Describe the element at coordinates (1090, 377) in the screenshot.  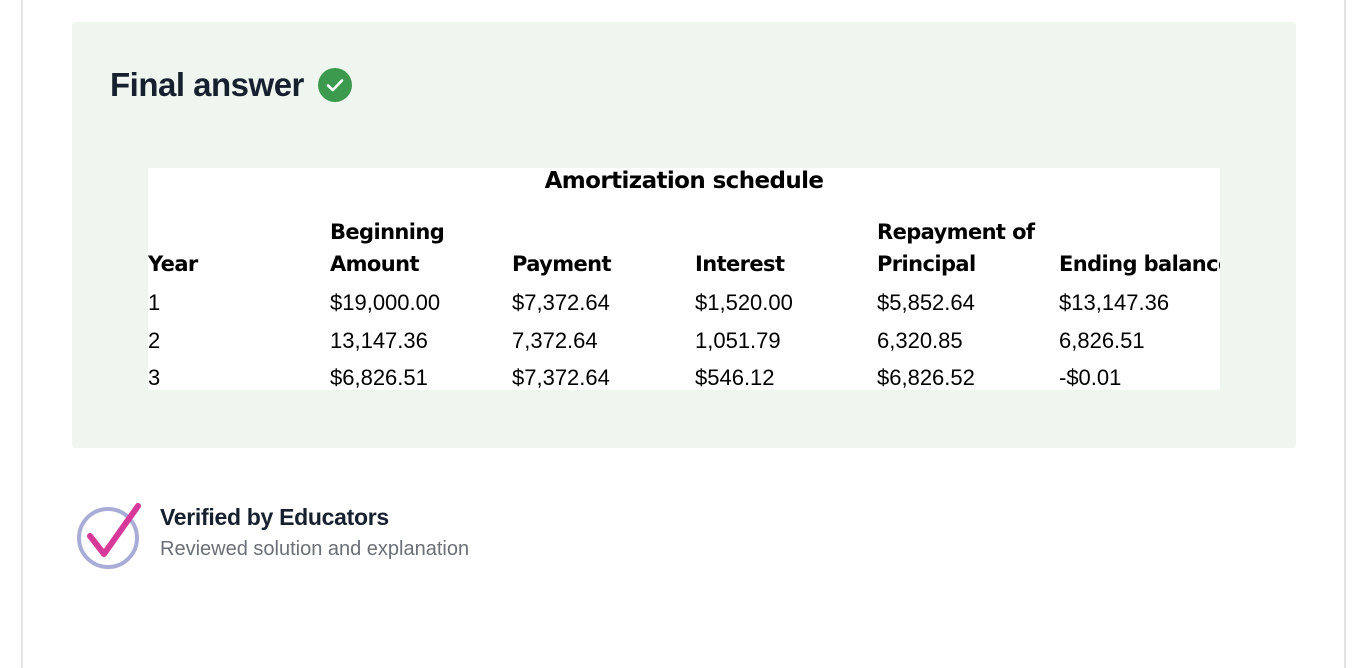
I see `table-cell: -$0.01` at that location.